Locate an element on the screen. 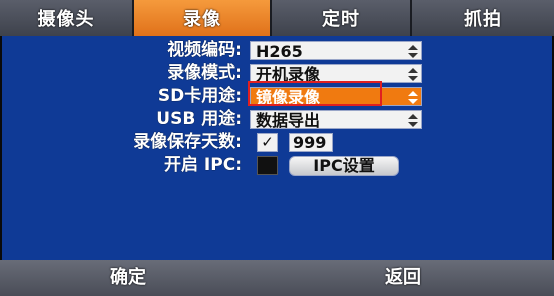 This screenshot has height=296, width=554. usb-usage-label: USB 用途: is located at coordinates (199, 119).